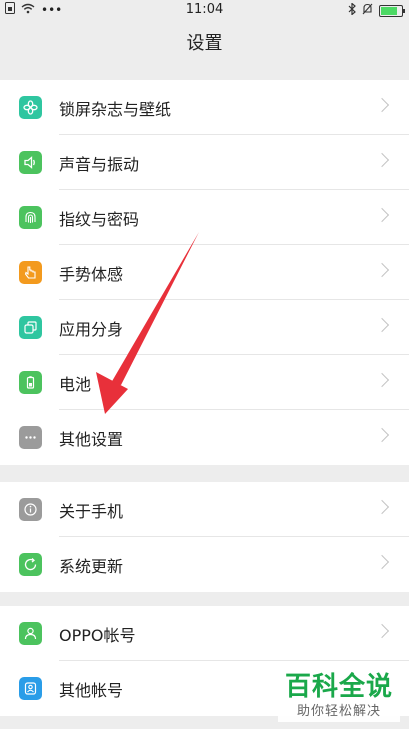  Describe the element at coordinates (30, 217) in the screenshot. I see `fingerprint-icon` at that location.